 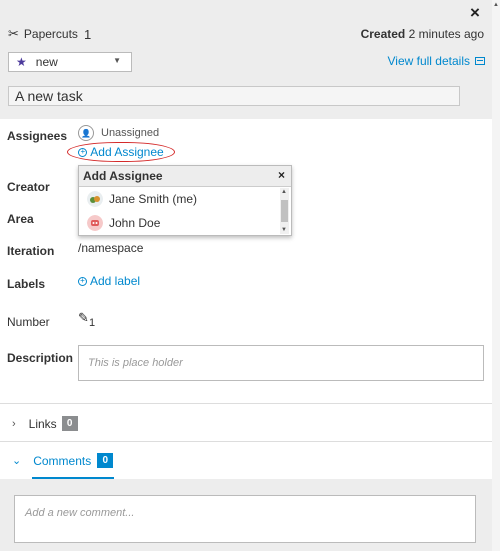 What do you see at coordinates (40, 358) in the screenshot?
I see `description-label: Description` at bounding box center [40, 358].